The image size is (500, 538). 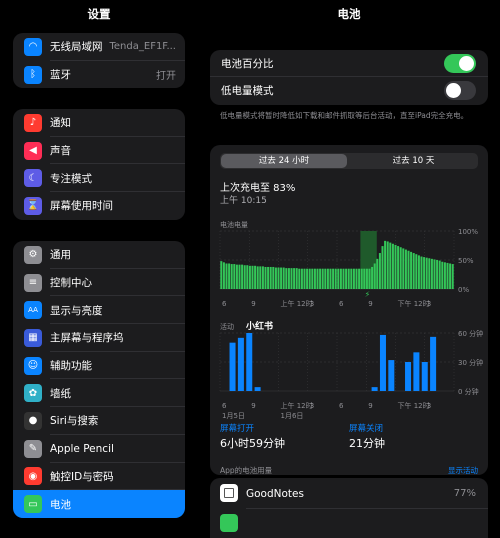 I want to click on sidebar-item-label: 蓝牙, so click(x=60, y=75).